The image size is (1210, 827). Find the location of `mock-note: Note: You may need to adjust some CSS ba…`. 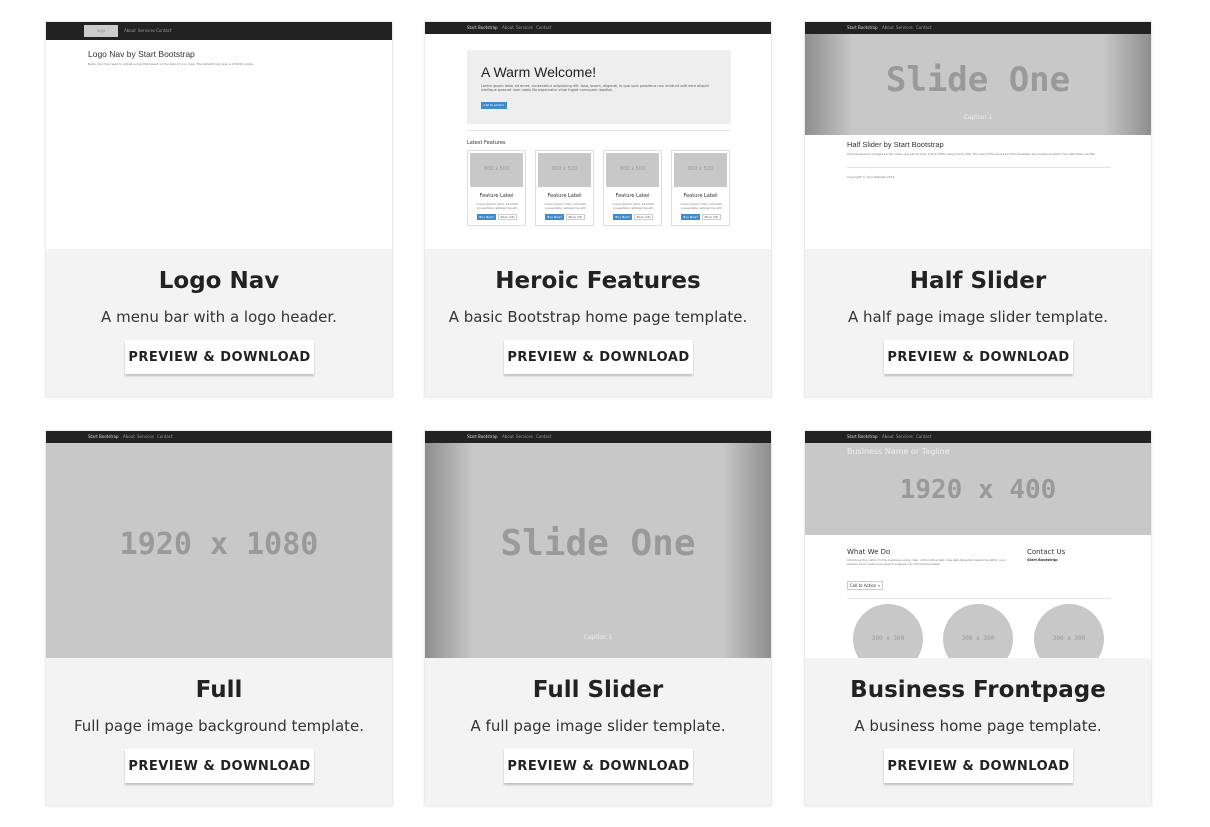

mock-note: Note: You may need to adjust some CSS ba… is located at coordinates (171, 64).